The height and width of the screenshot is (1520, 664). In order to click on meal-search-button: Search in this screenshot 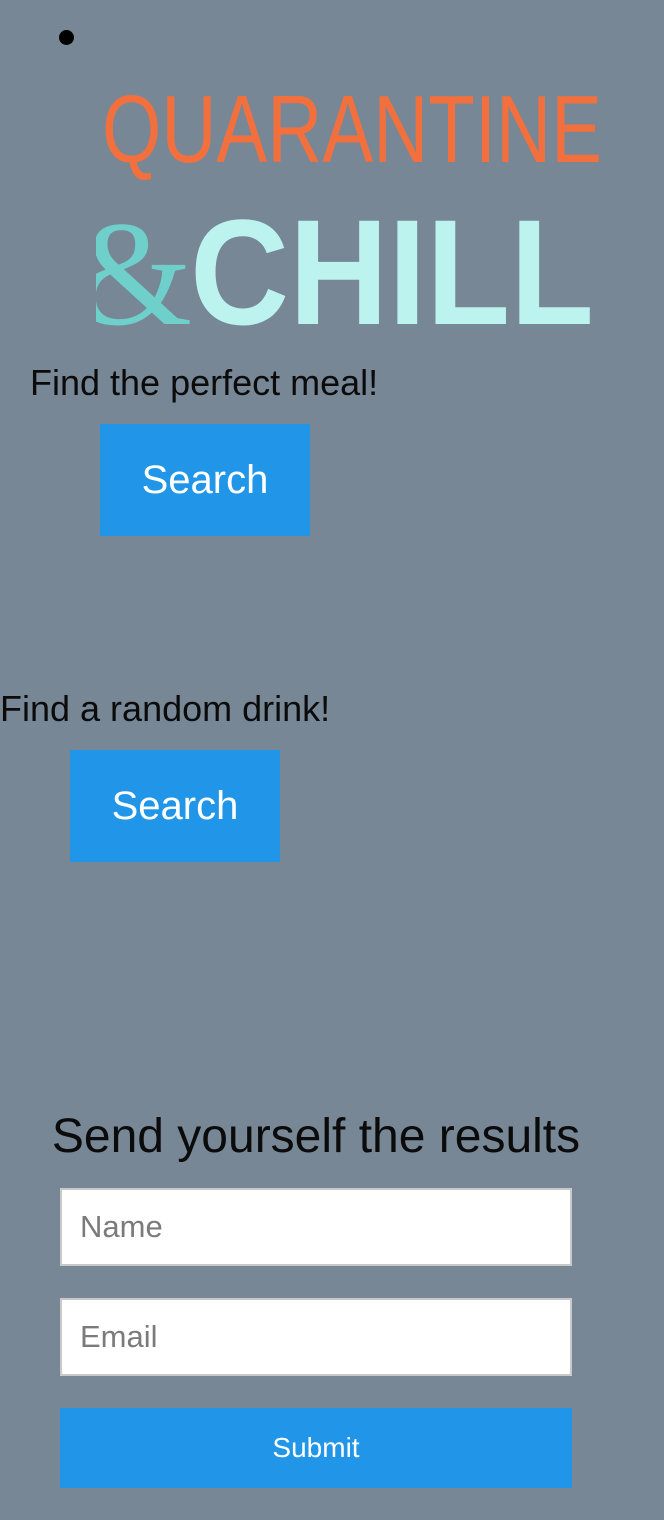, I will do `click(205, 480)`.